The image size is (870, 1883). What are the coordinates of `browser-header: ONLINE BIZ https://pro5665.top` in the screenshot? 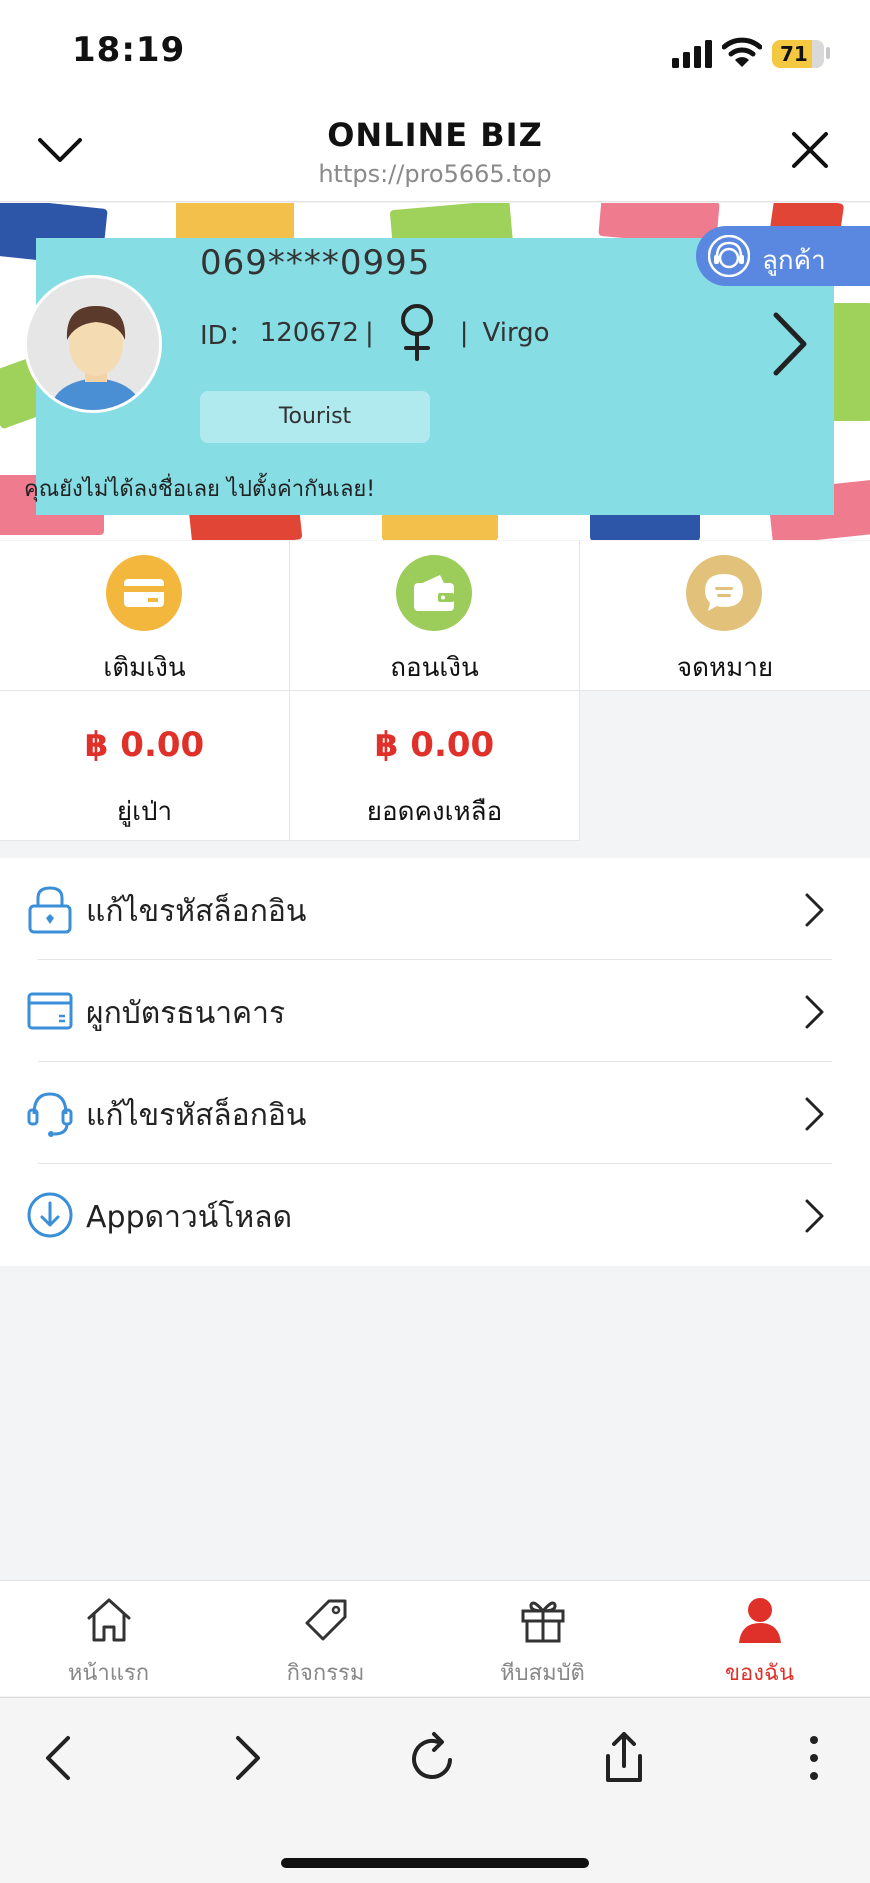 It's located at (435, 151).